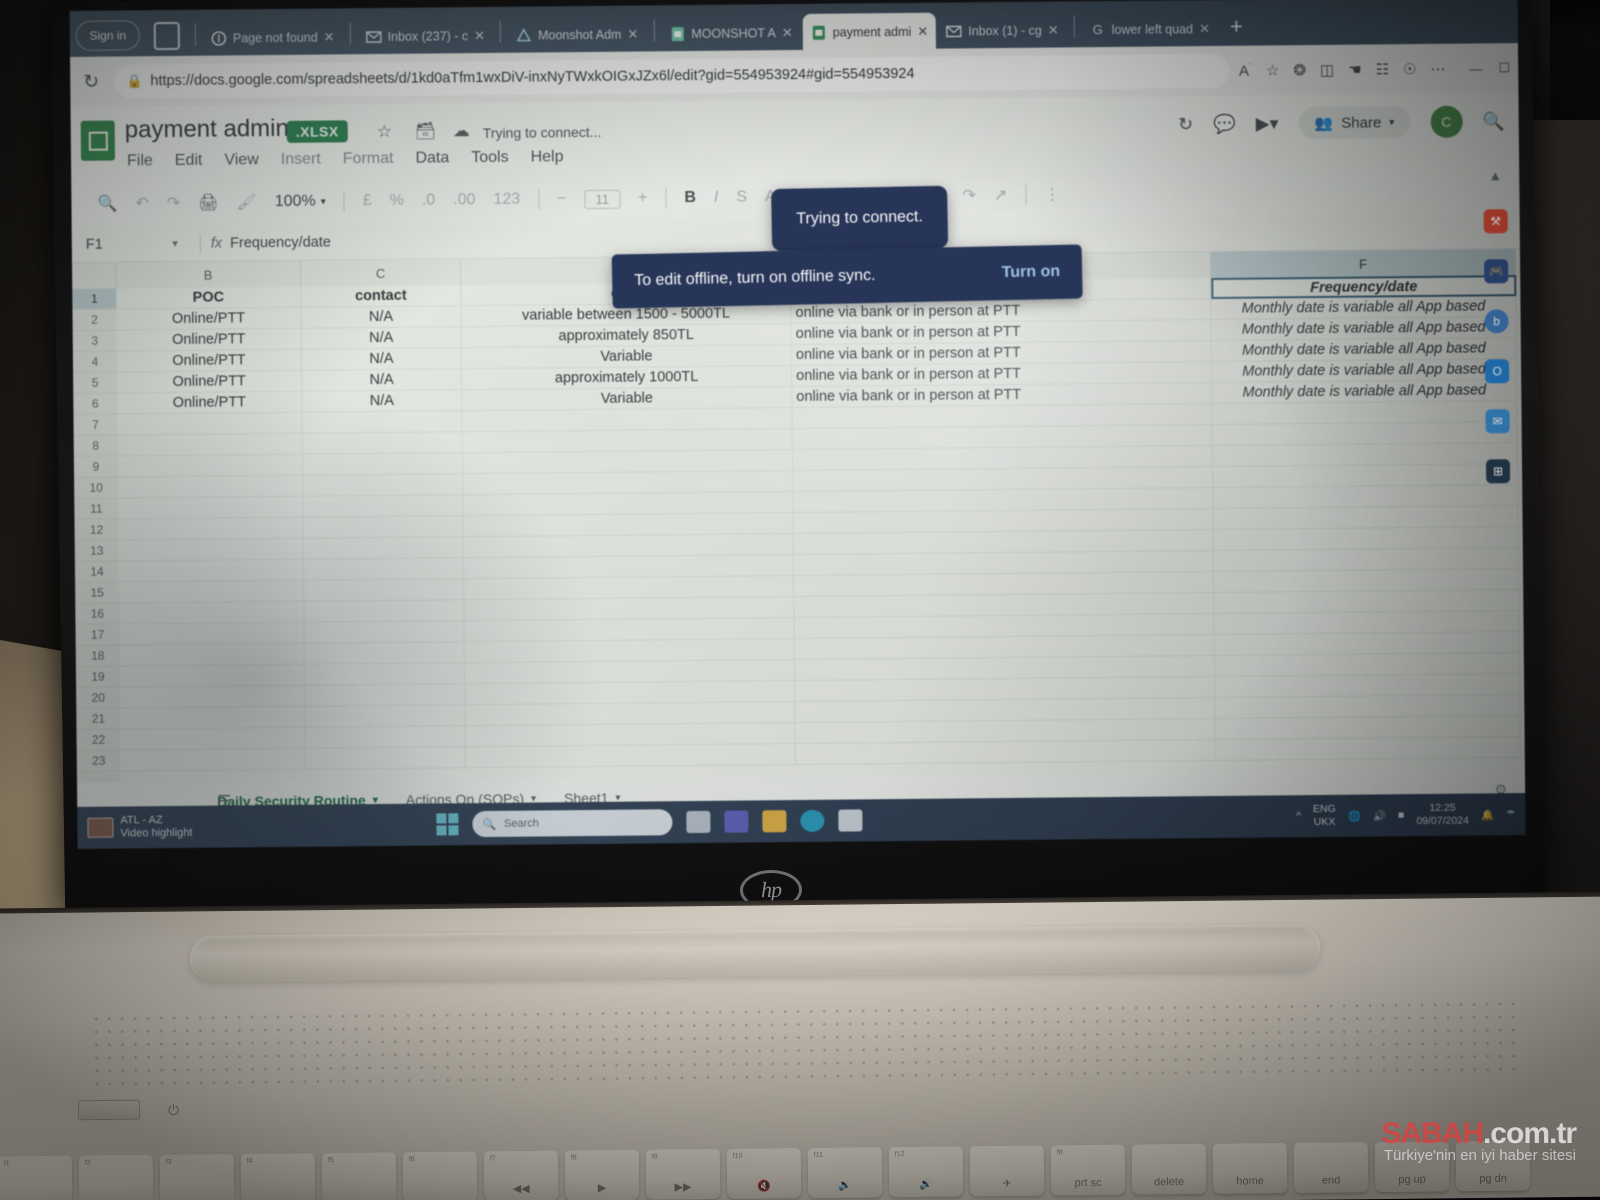  I want to click on keyboard-key-prt sc: f8 prt sc, so click(1088, 1170).